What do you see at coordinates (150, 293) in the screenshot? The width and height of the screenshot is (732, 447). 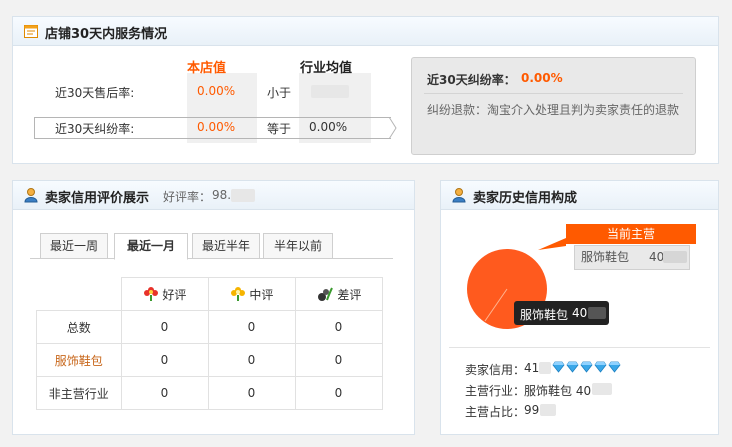 I see `red-flower-icon` at bounding box center [150, 293].